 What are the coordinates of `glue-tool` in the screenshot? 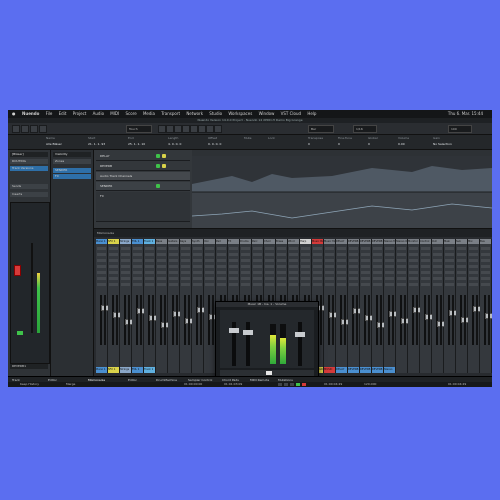 It's located at (186, 129).